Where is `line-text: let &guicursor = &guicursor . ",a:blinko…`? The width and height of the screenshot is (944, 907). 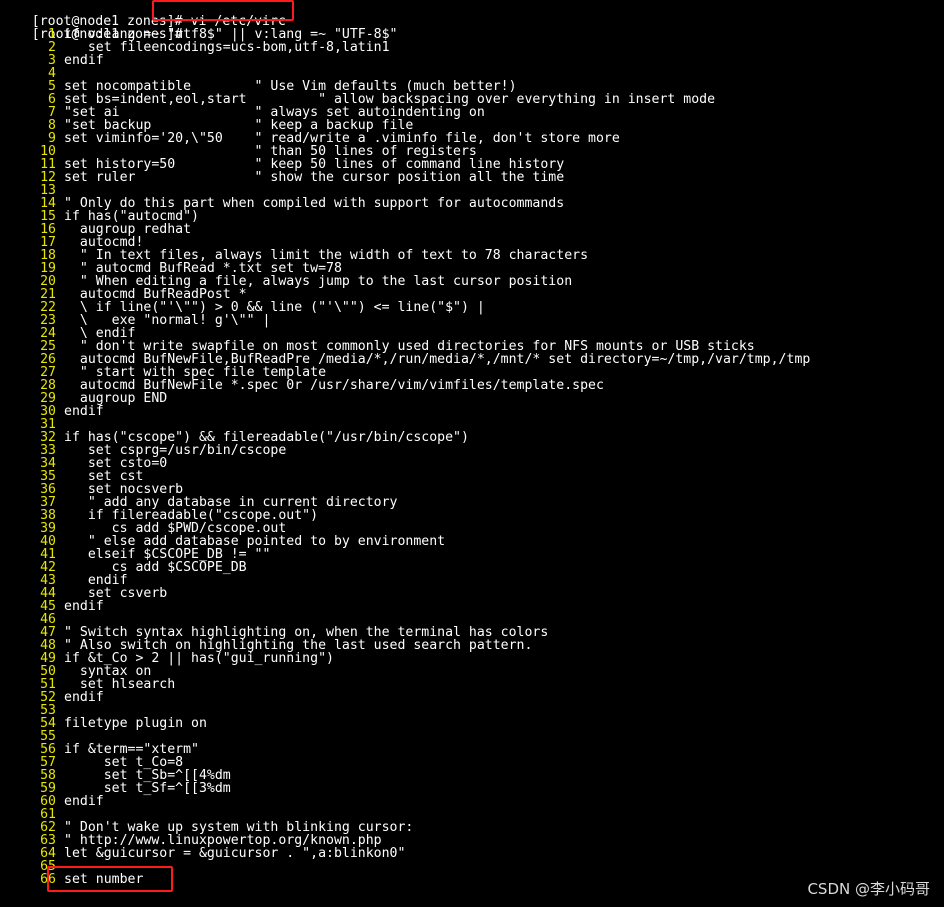 line-text: let &guicursor = &guicursor . ",a:blinko… is located at coordinates (235, 853).